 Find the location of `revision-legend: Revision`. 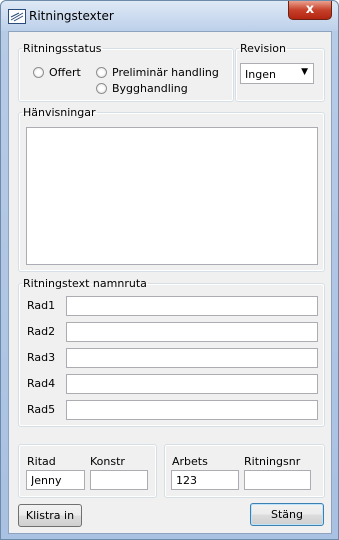

revision-legend: Revision is located at coordinates (263, 48).